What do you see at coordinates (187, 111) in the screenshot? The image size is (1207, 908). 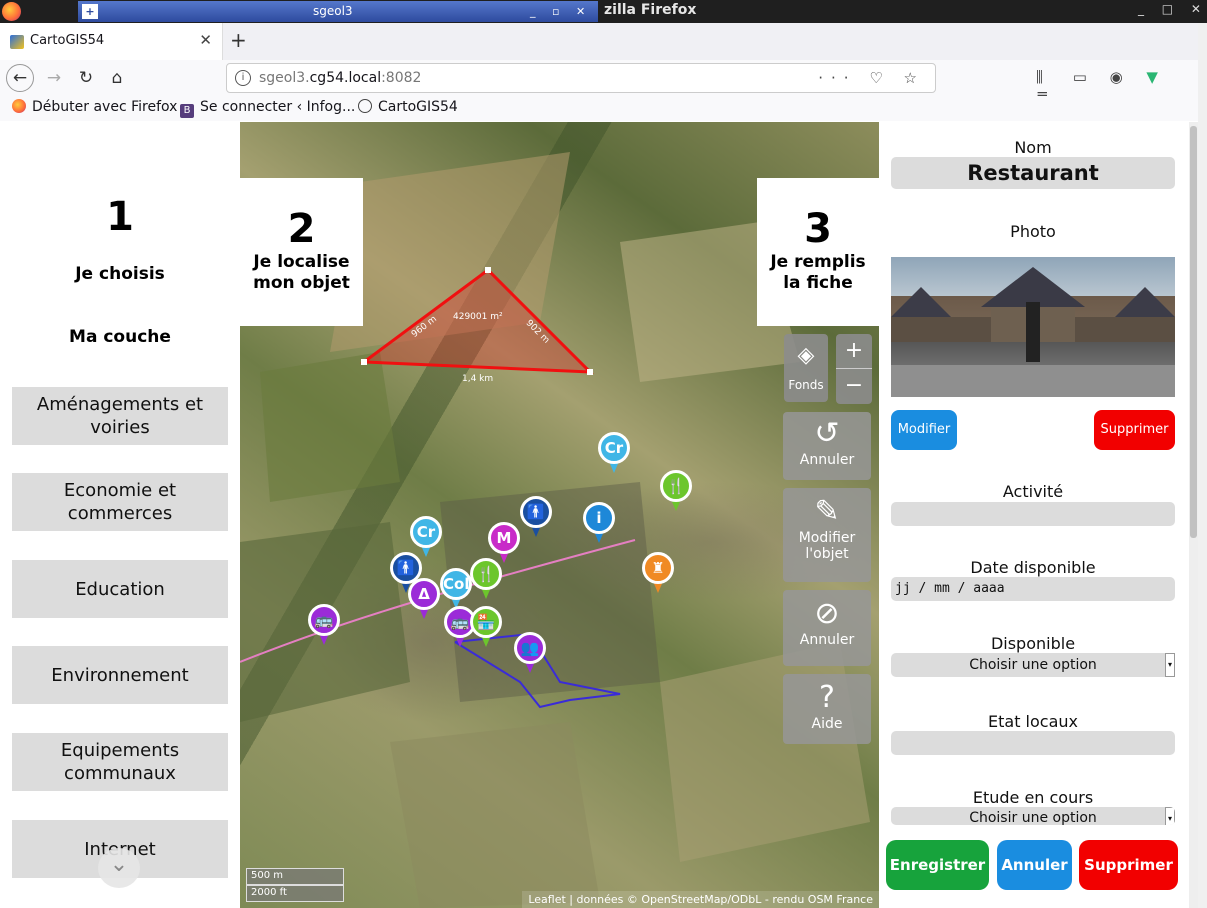 I see `bootstrap-icon: B` at bounding box center [187, 111].